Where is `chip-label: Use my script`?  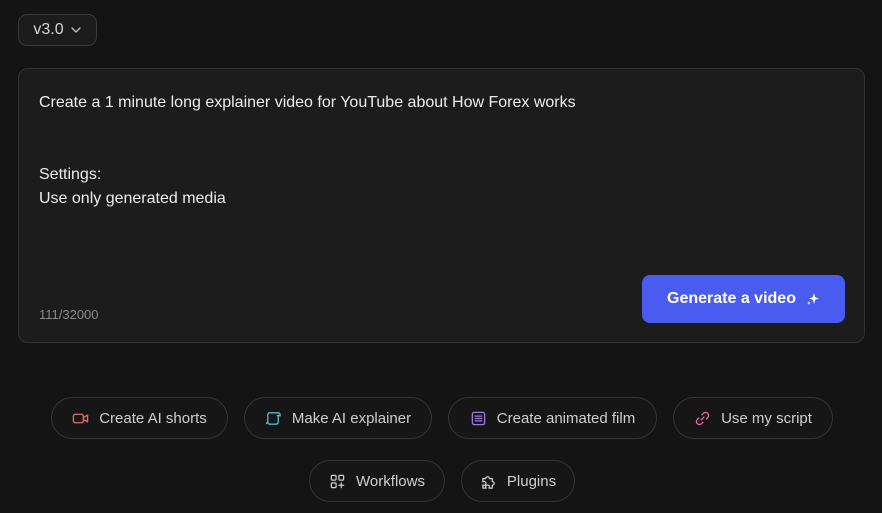
chip-label: Use my script is located at coordinates (766, 418).